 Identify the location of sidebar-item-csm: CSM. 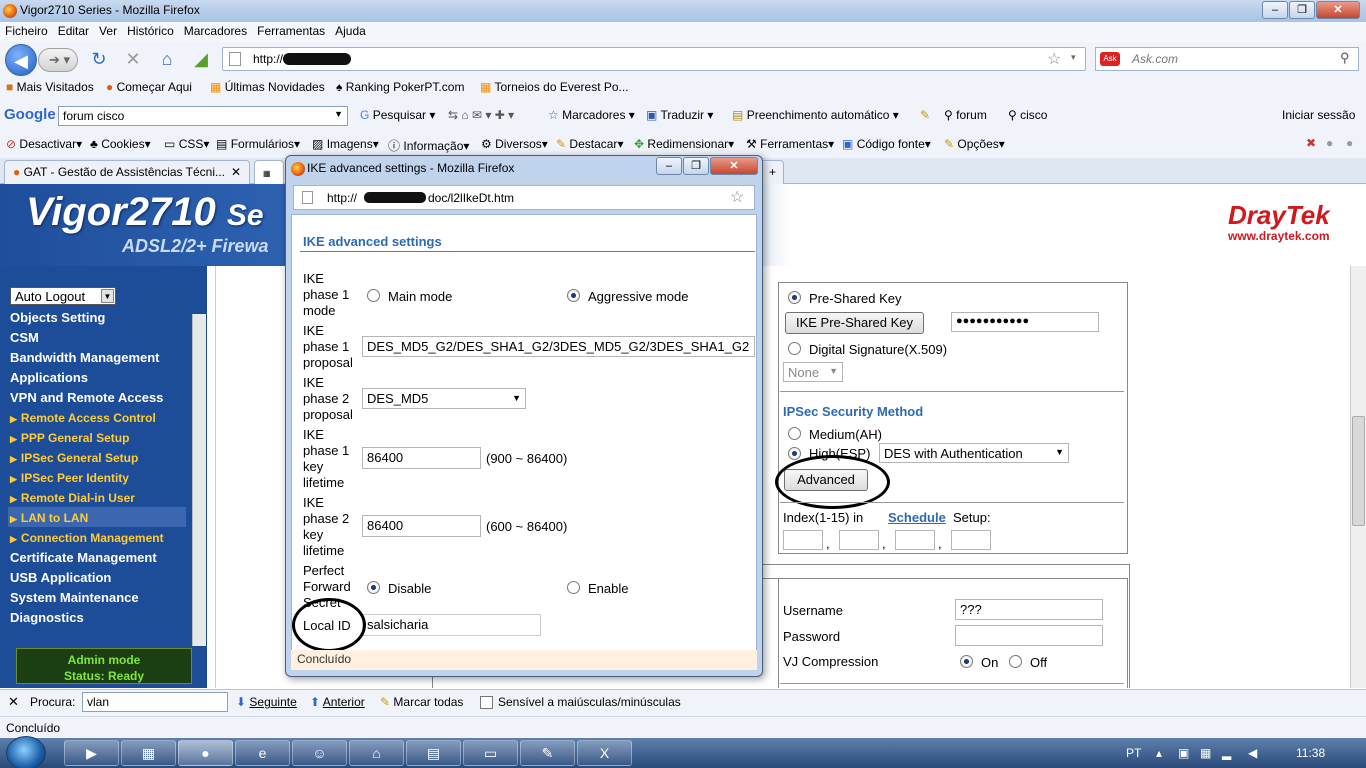
(24, 337).